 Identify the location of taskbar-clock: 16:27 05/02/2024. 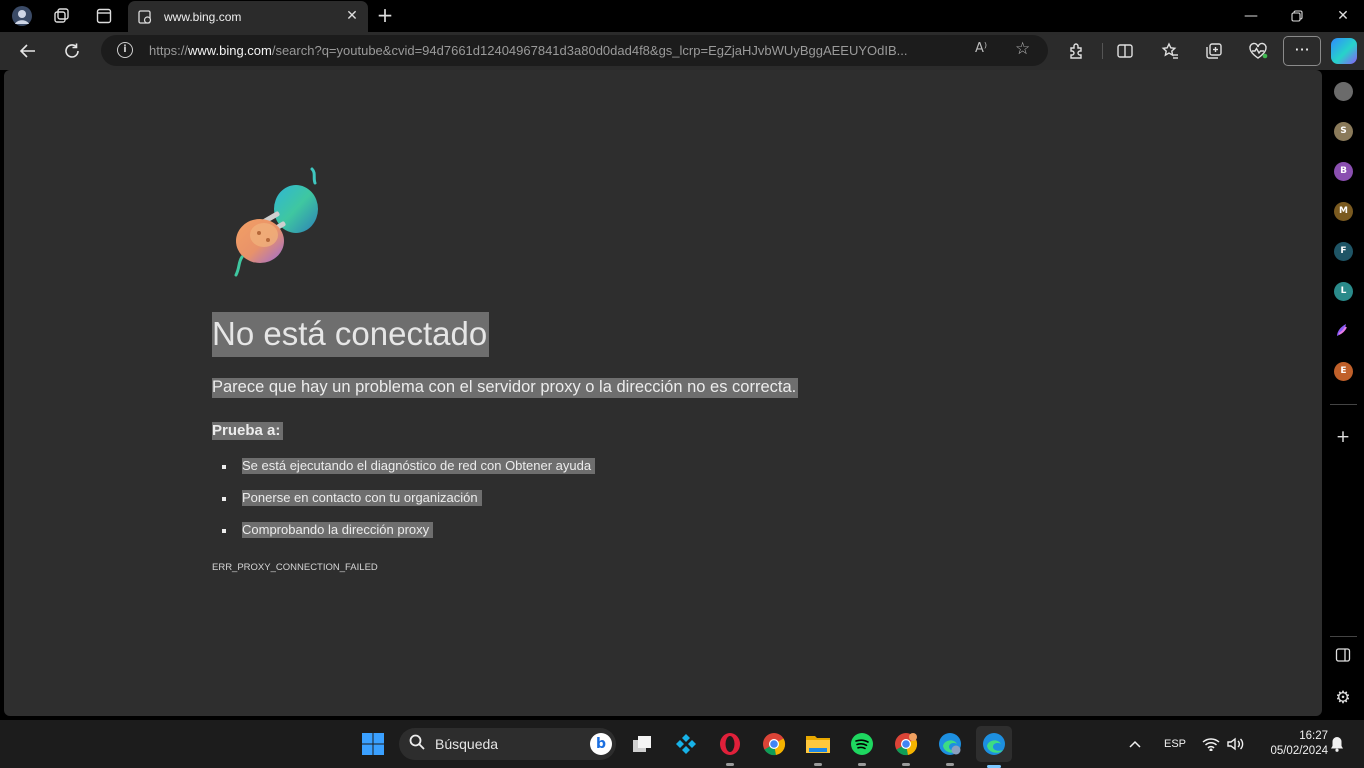
(1293, 744).